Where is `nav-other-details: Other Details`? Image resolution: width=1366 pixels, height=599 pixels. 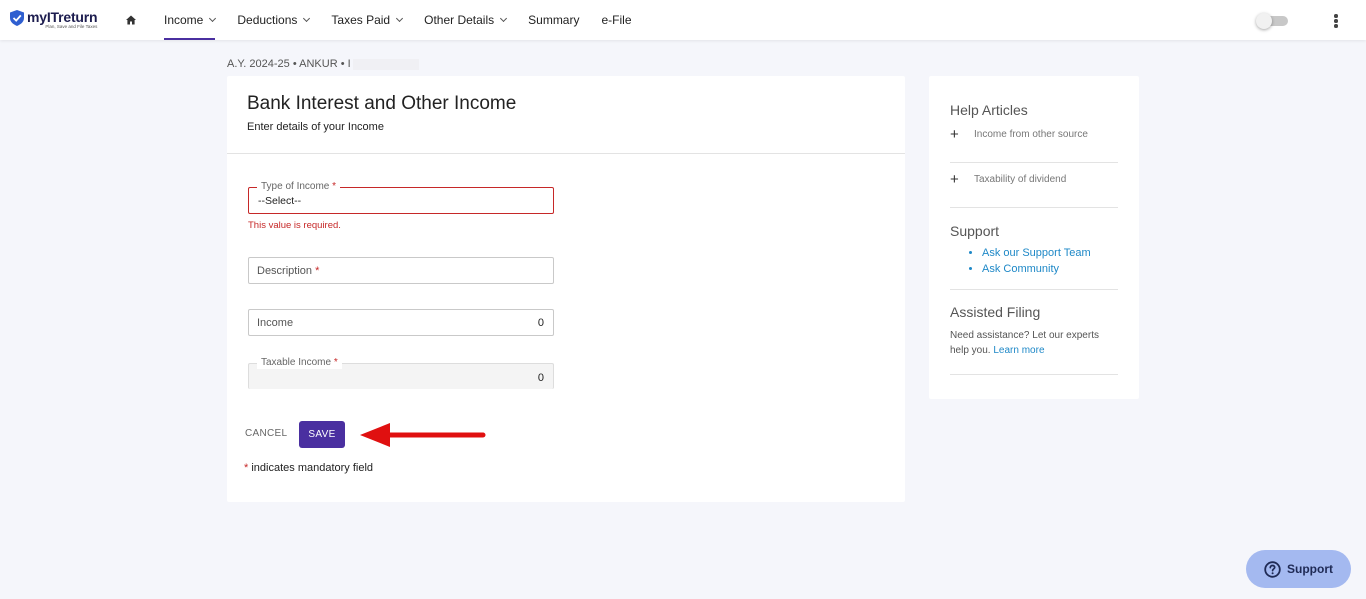
nav-other-details: Other Details is located at coordinates (466, 20).